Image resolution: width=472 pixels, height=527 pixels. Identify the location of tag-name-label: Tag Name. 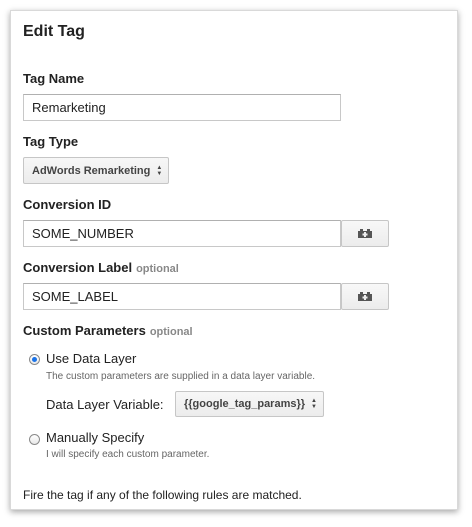
(54, 78).